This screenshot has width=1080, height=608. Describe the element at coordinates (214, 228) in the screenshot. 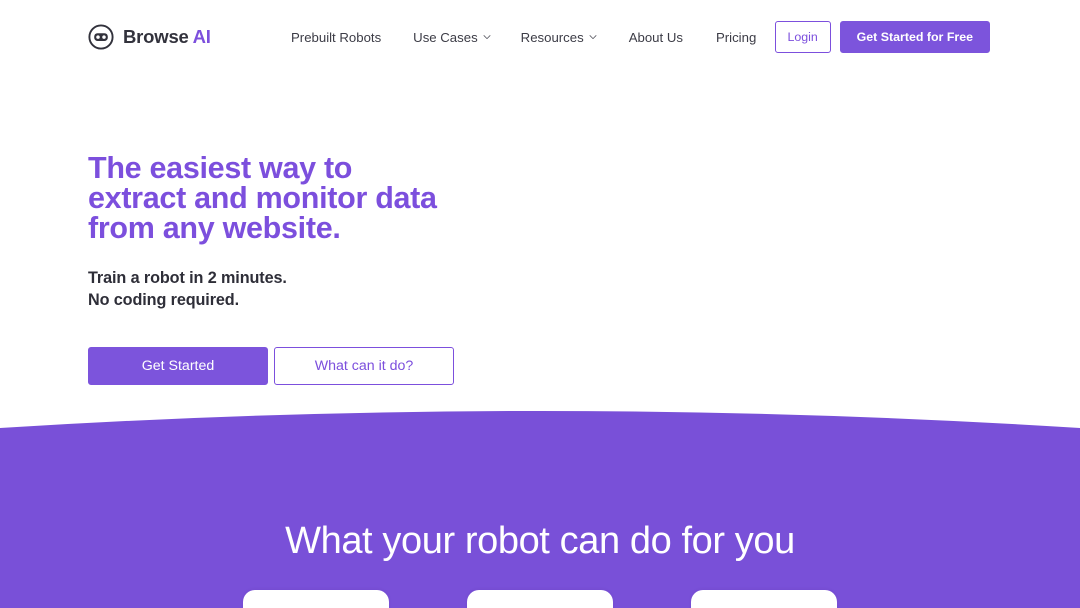

I see `hero-headline-line-3: from any website.` at that location.